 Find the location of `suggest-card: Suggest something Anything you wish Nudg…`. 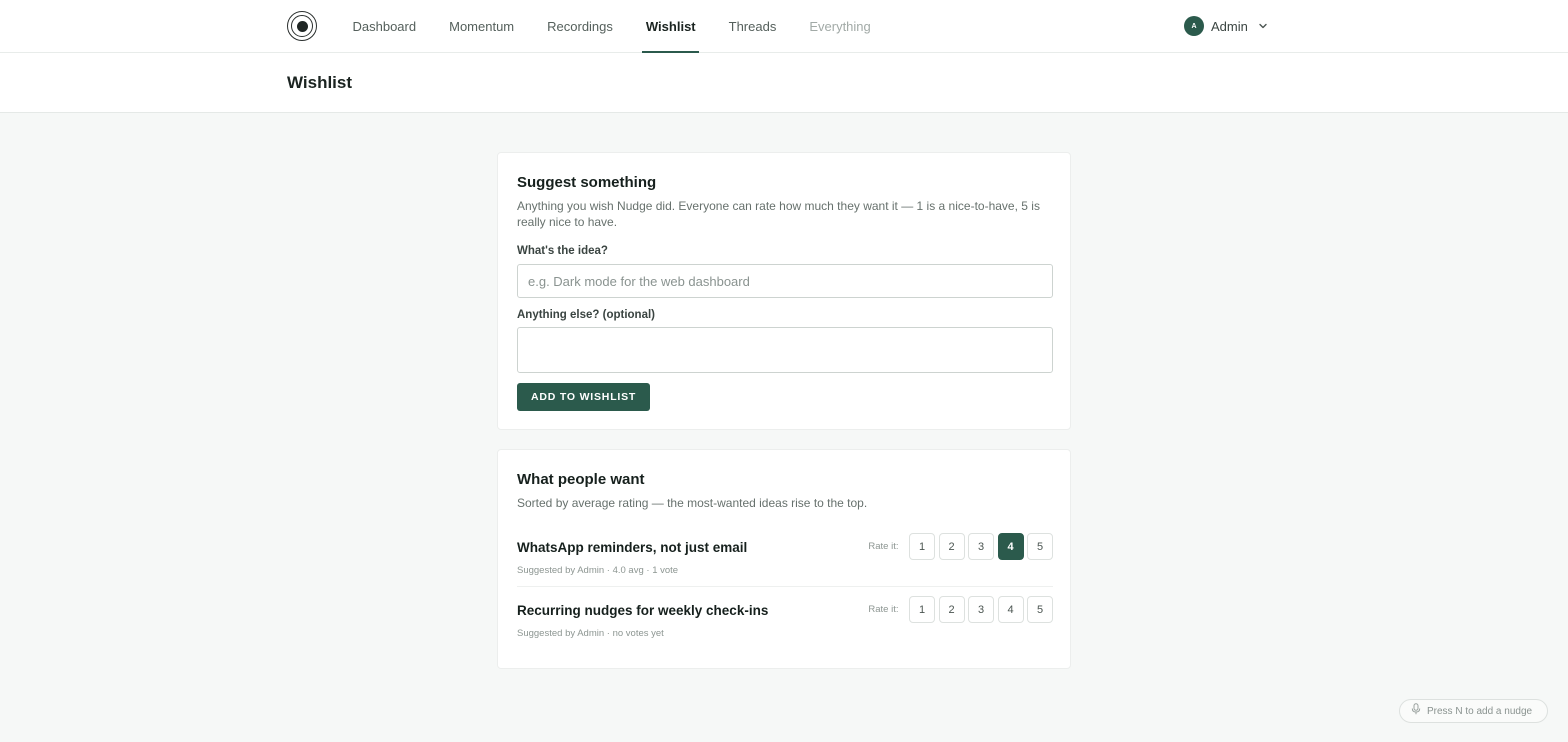

suggest-card: Suggest something Anything you wish Nudg… is located at coordinates (784, 291).